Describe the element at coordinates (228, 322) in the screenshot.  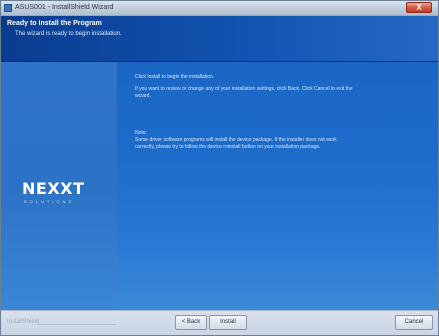
I see `install-button: Install` at that location.